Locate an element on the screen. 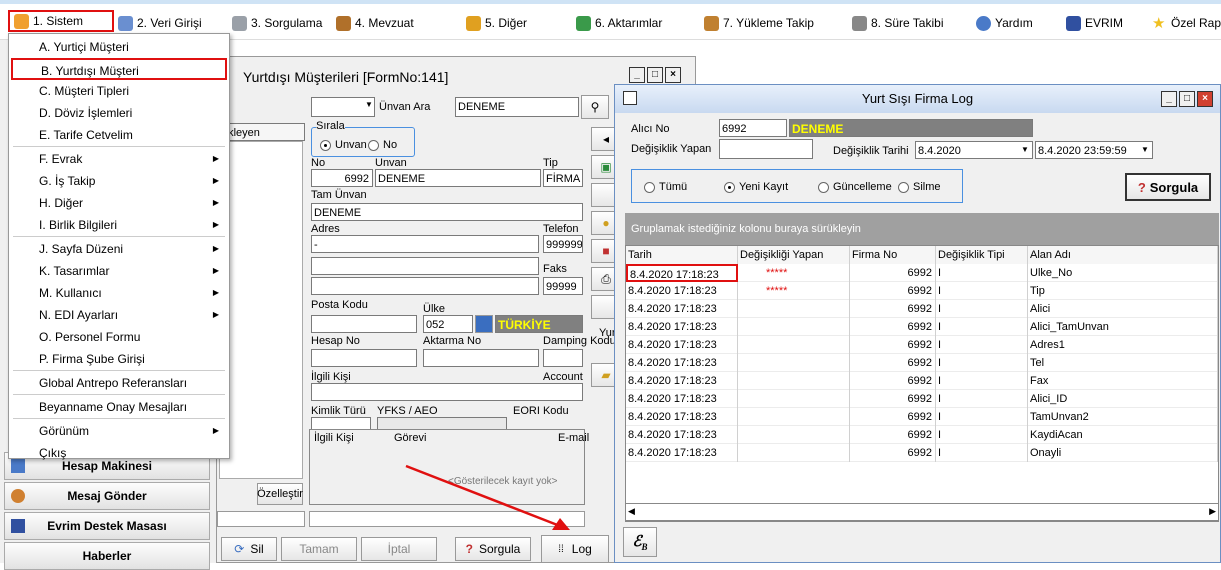 The height and width of the screenshot is (570, 1221). table-row: 8.4.2020 17:18:23 ***** 6992 I Ulke_No is located at coordinates (922, 273).